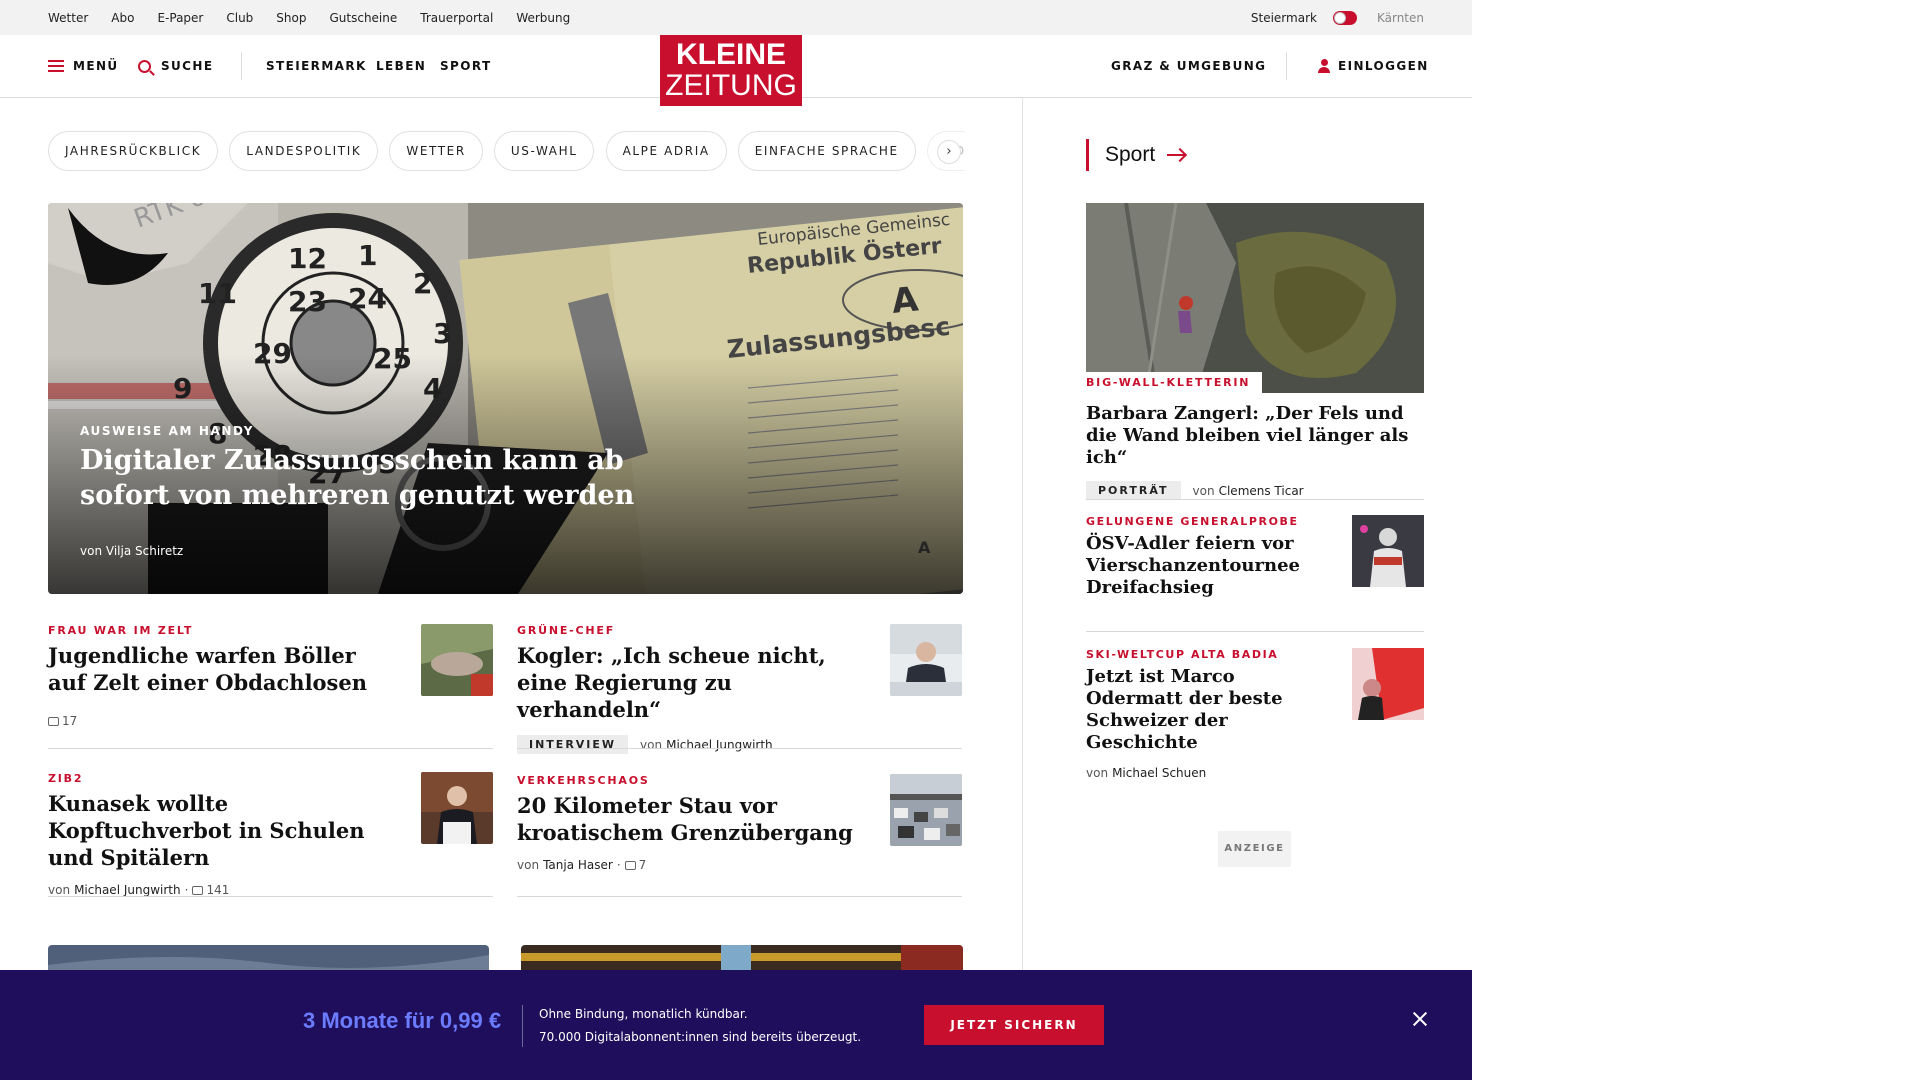 This screenshot has height=1080, width=1920. What do you see at coordinates (217, 890) in the screenshot?
I see `comment-count: 141` at bounding box center [217, 890].